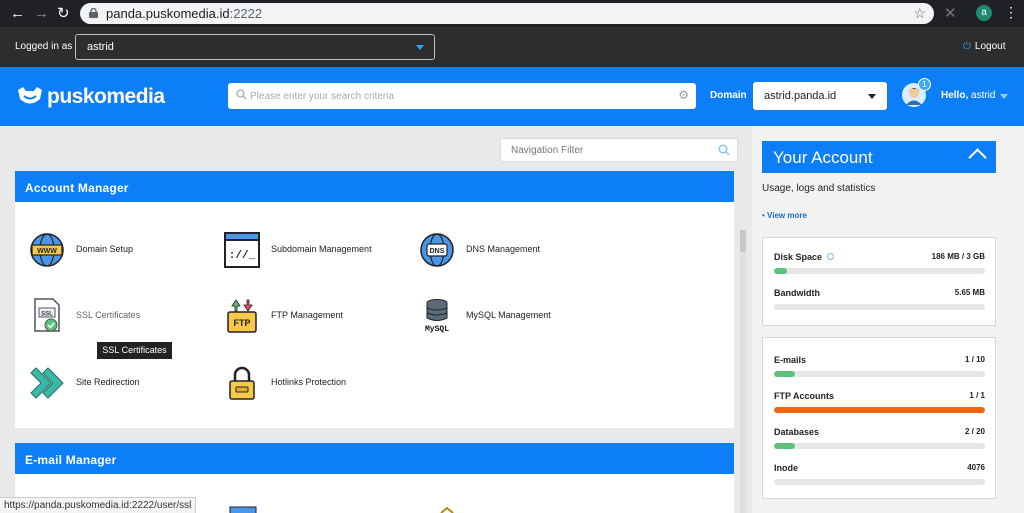 This screenshot has width=1024, height=513. I want to click on tool-hotlinks-protection: Hotlinks Protection, so click(319, 383).